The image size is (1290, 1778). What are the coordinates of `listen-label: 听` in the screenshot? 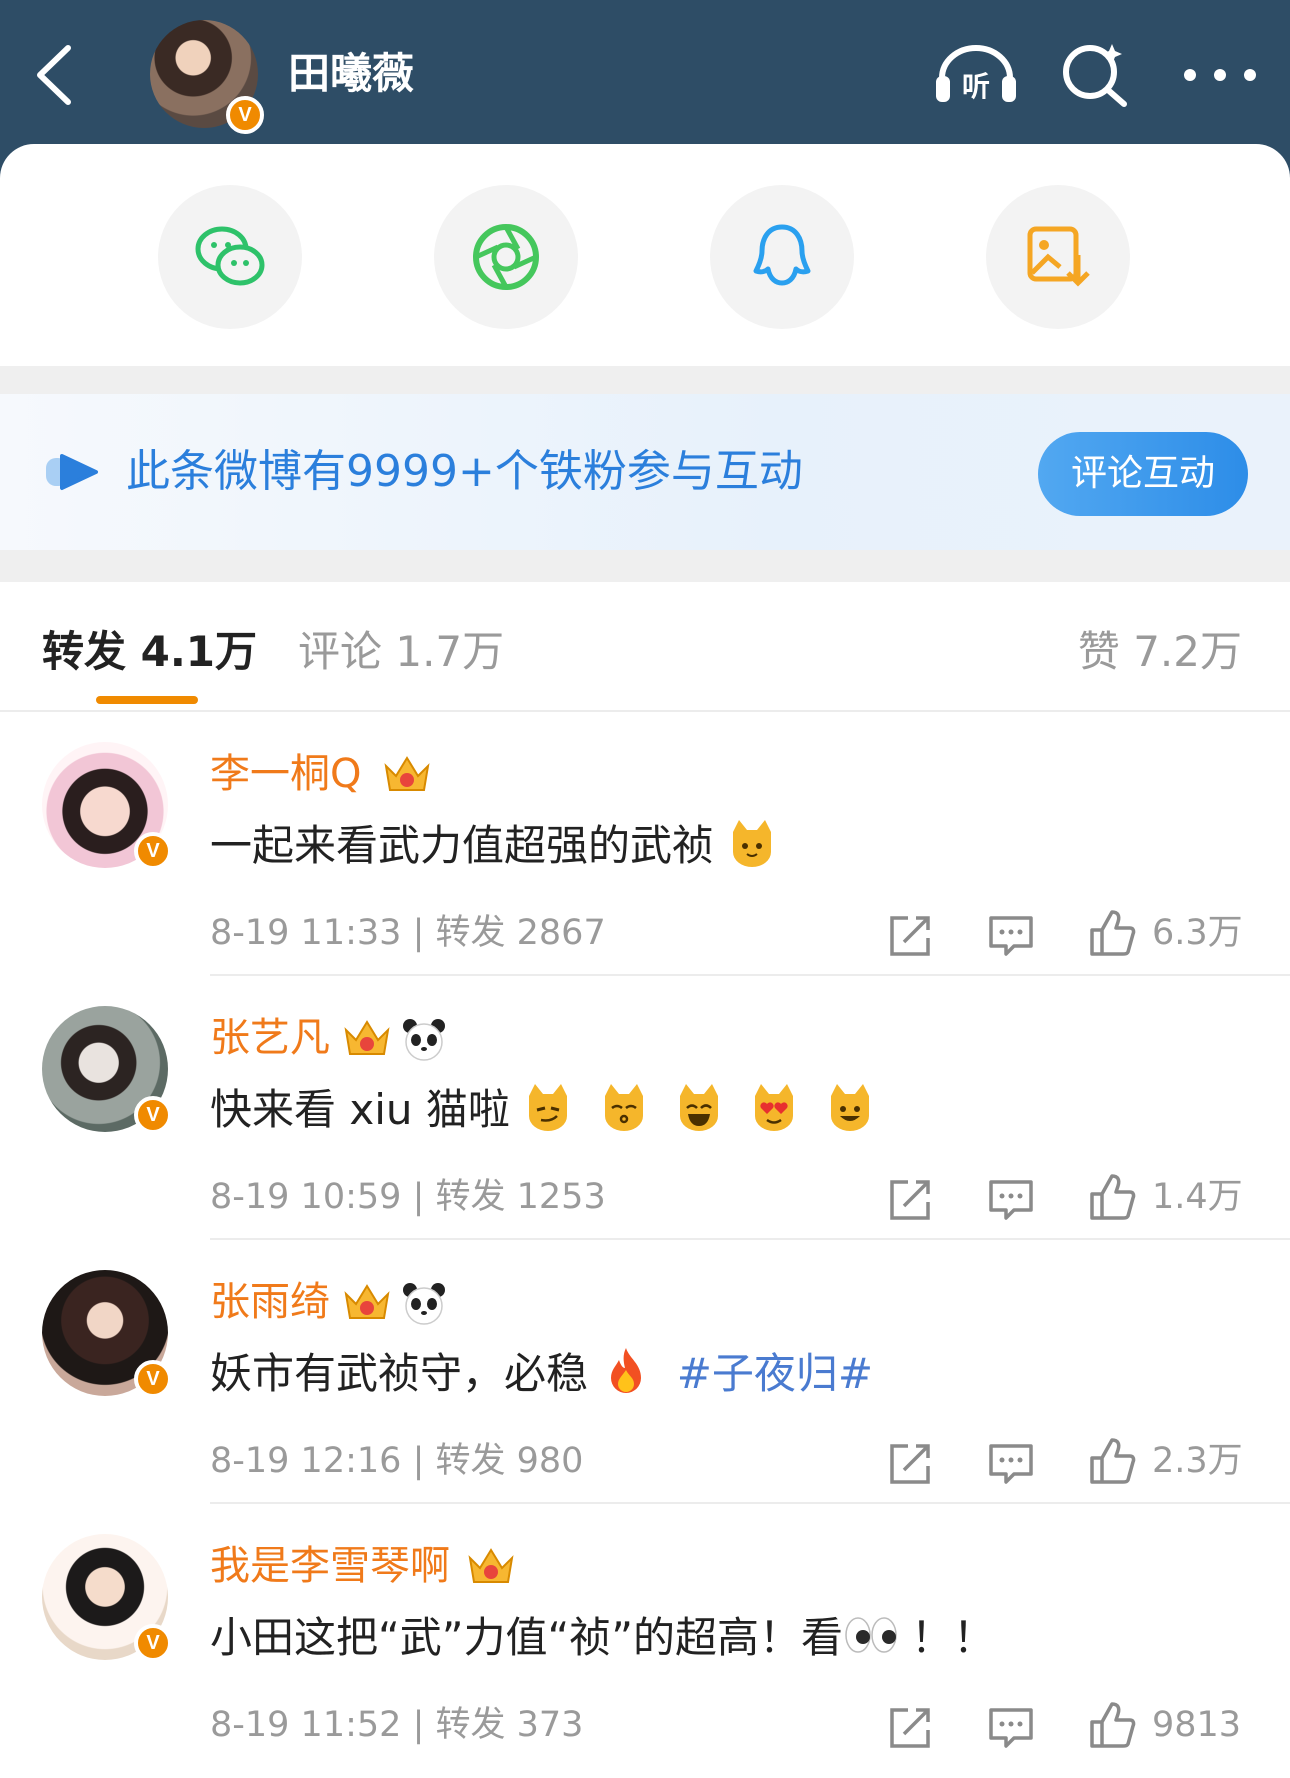 It's located at (976, 86).